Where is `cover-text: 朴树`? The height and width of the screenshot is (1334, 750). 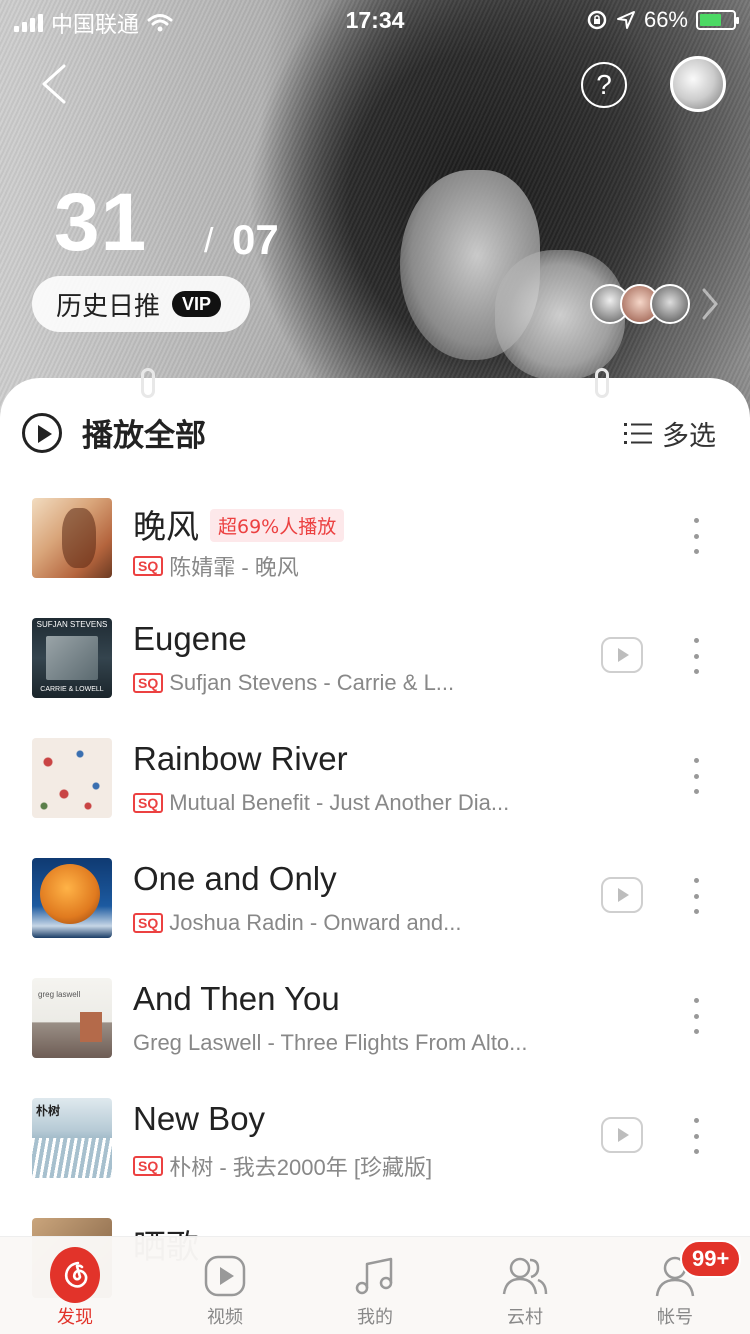 cover-text: 朴树 is located at coordinates (48, 1111).